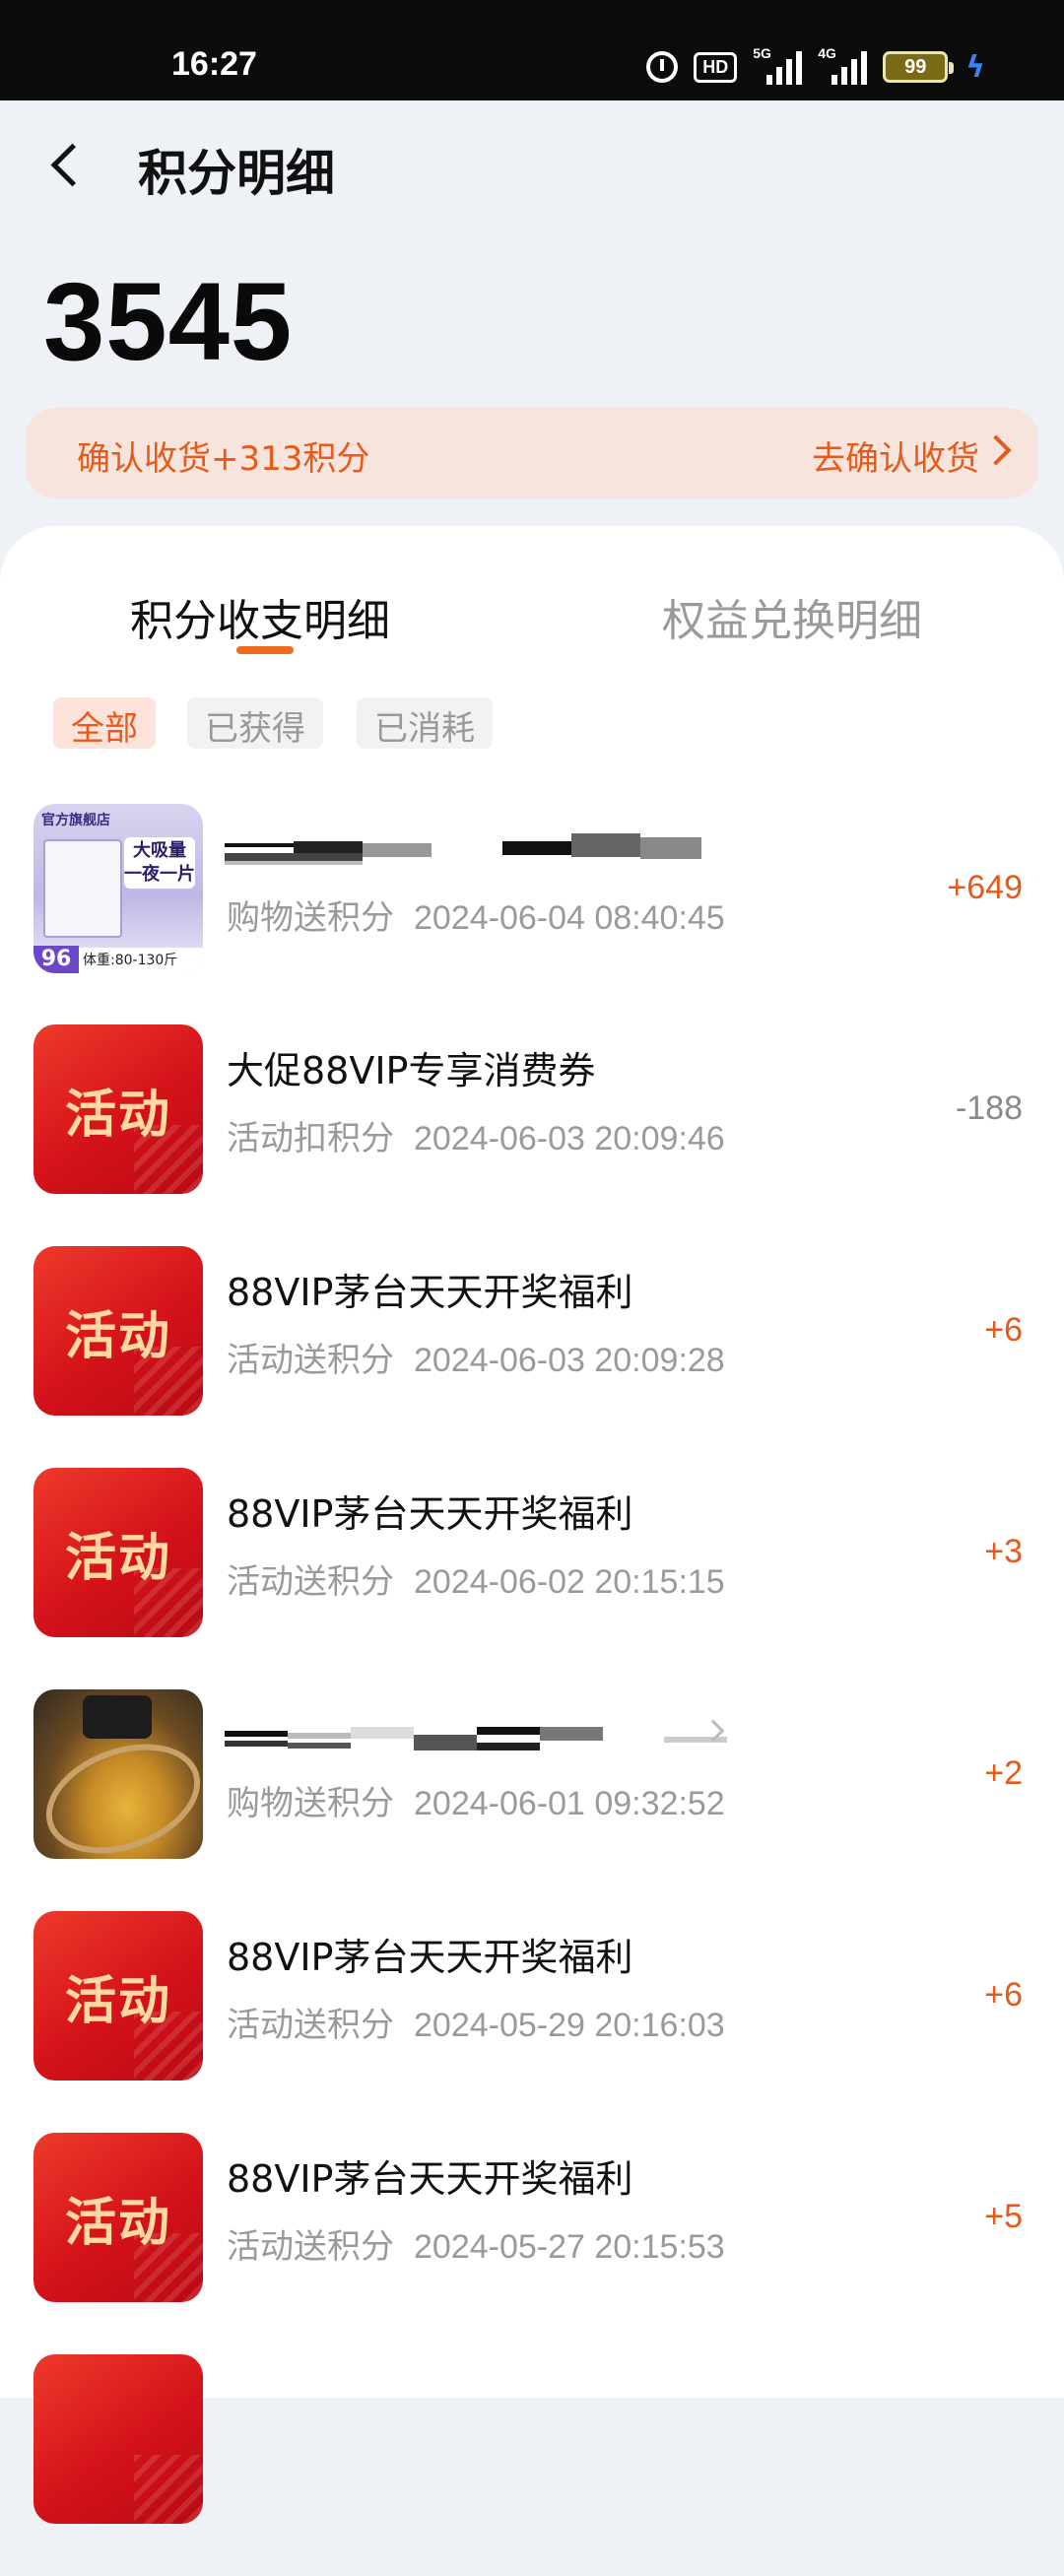  Describe the element at coordinates (425, 723) in the screenshot. I see `filter-spent: 已消耗` at that location.